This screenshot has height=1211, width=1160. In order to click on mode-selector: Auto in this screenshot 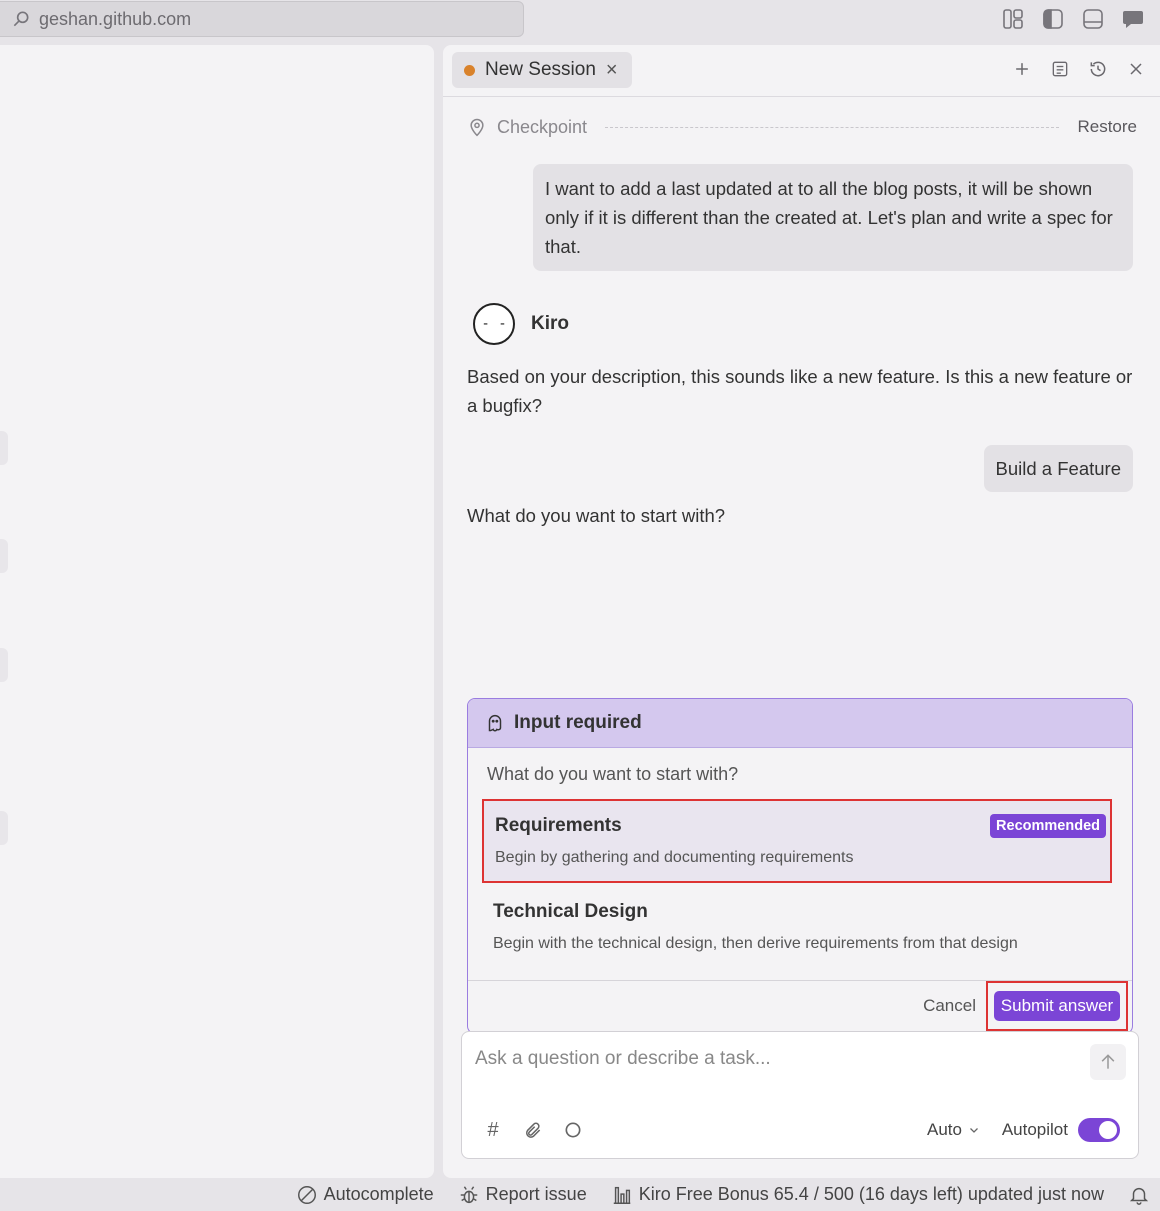, I will do `click(953, 1130)`.